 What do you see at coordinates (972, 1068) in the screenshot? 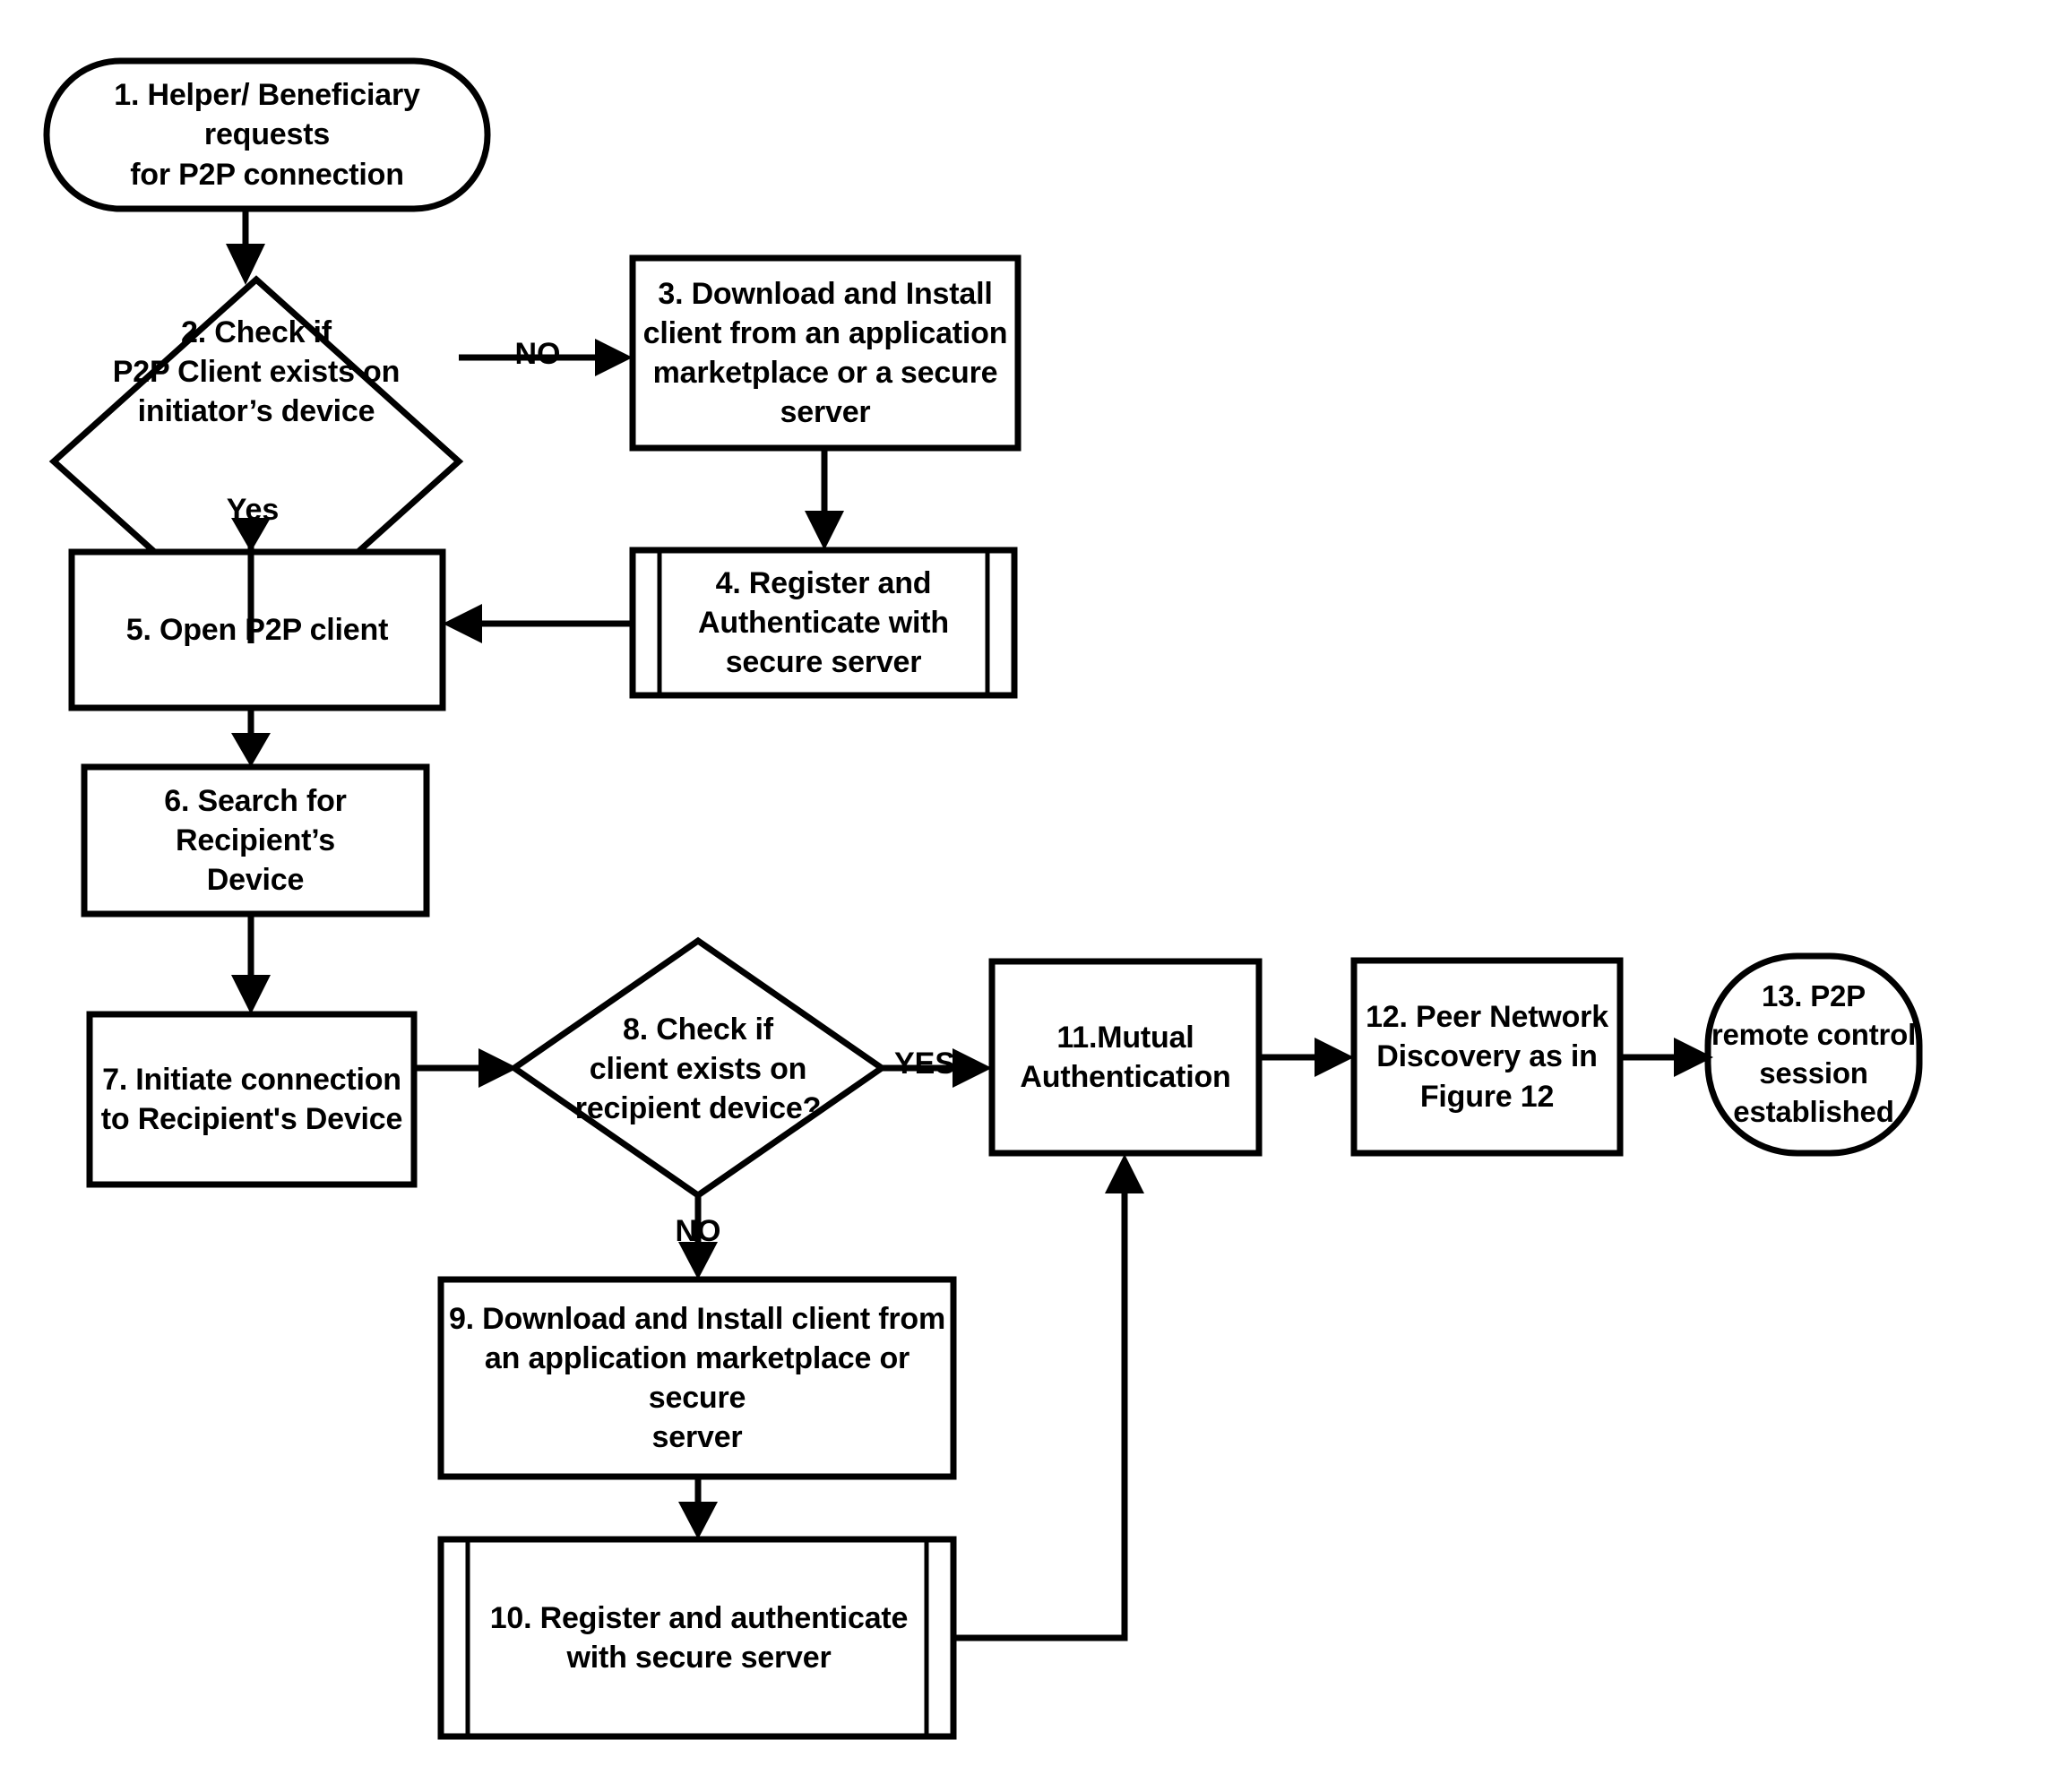
I see `edge-8-to-11-arrowhead` at bounding box center [972, 1068].